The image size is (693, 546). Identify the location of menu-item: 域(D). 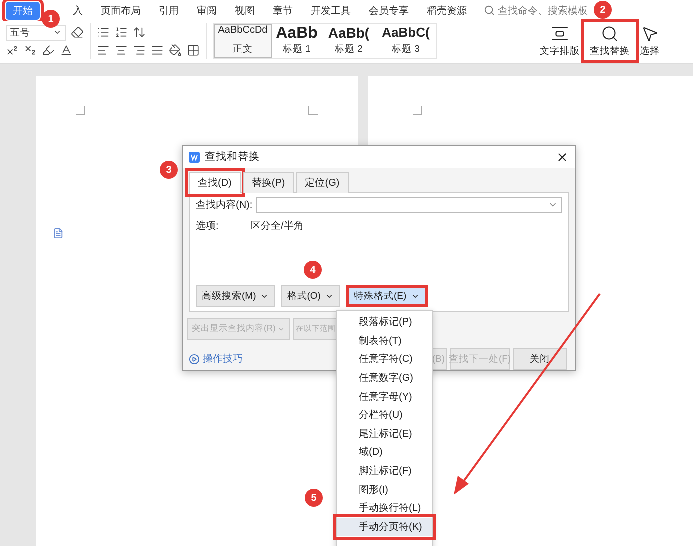
(384, 452).